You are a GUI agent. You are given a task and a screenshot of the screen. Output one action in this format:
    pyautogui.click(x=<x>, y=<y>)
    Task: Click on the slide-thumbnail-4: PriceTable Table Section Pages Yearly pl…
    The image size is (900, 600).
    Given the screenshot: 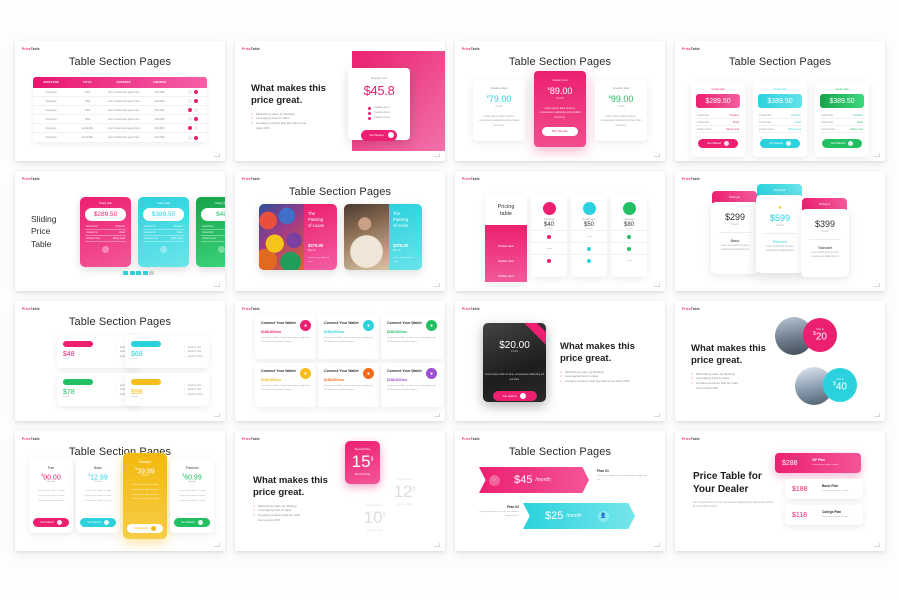 What is the action you would take?
    pyautogui.click(x=780, y=101)
    